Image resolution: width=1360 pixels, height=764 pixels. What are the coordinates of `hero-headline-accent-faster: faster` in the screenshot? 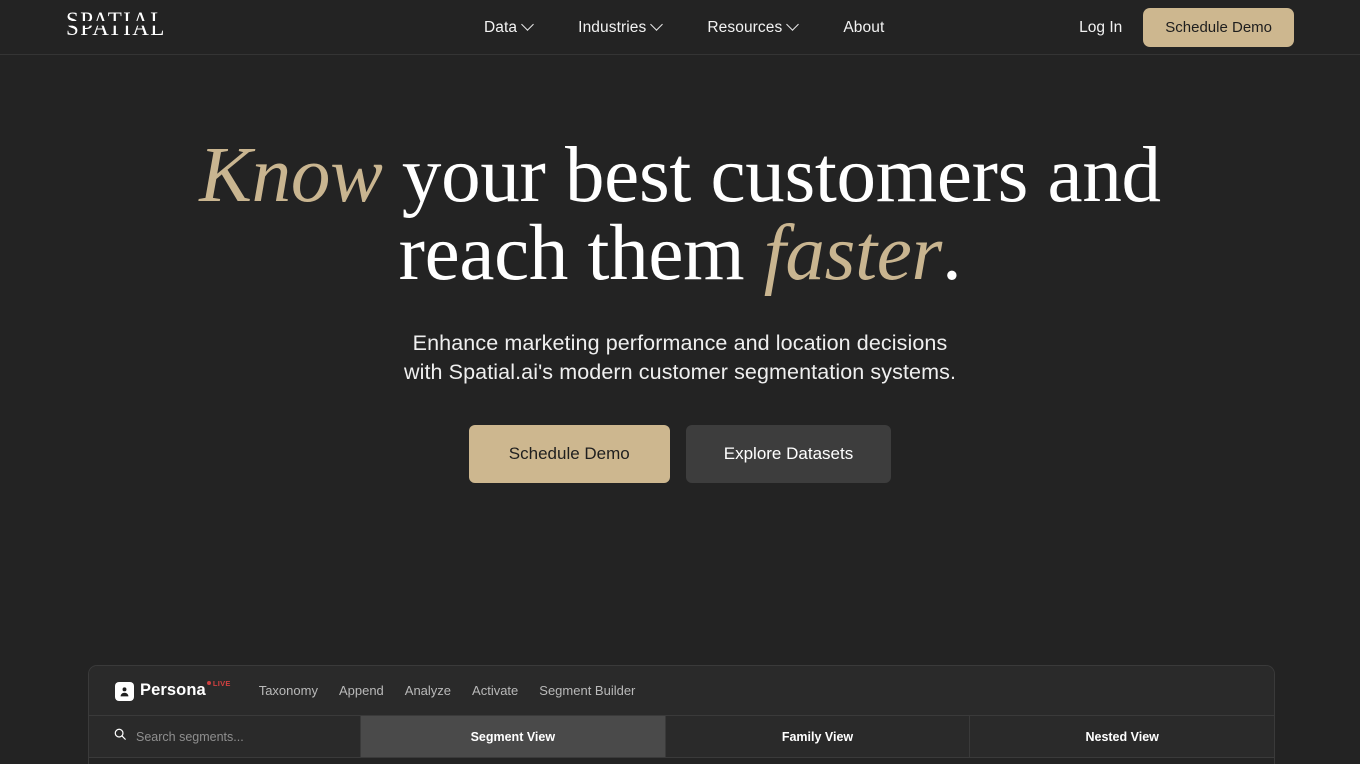 It's located at (852, 254).